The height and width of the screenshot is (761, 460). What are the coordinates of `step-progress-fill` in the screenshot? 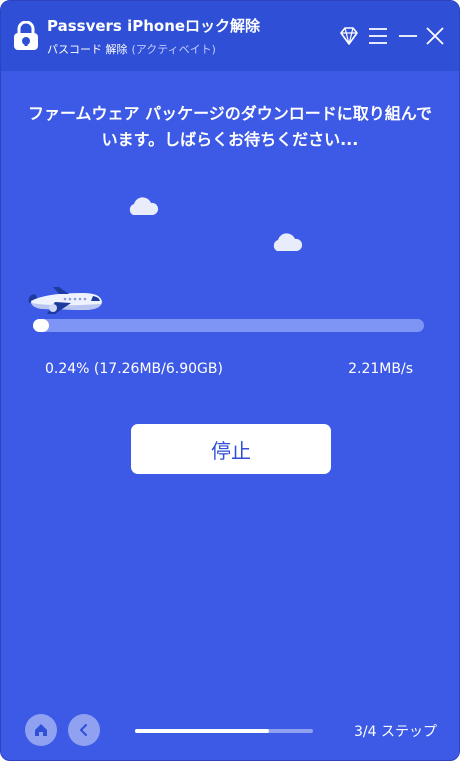 It's located at (202, 731).